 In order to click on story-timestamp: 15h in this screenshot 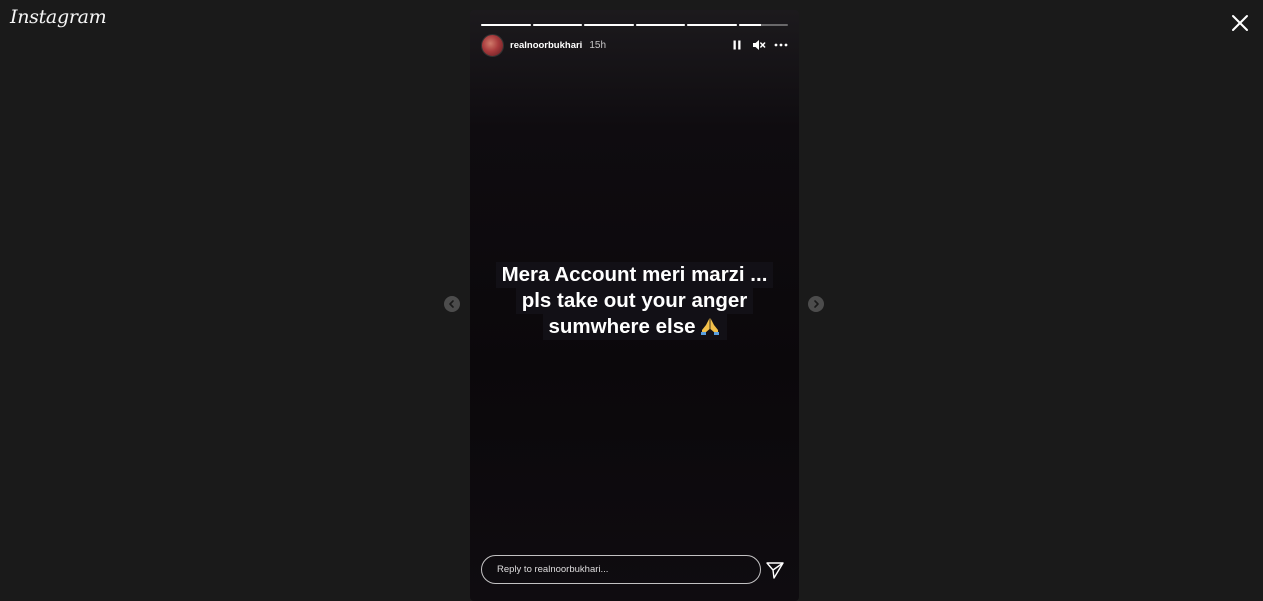, I will do `click(598, 45)`.